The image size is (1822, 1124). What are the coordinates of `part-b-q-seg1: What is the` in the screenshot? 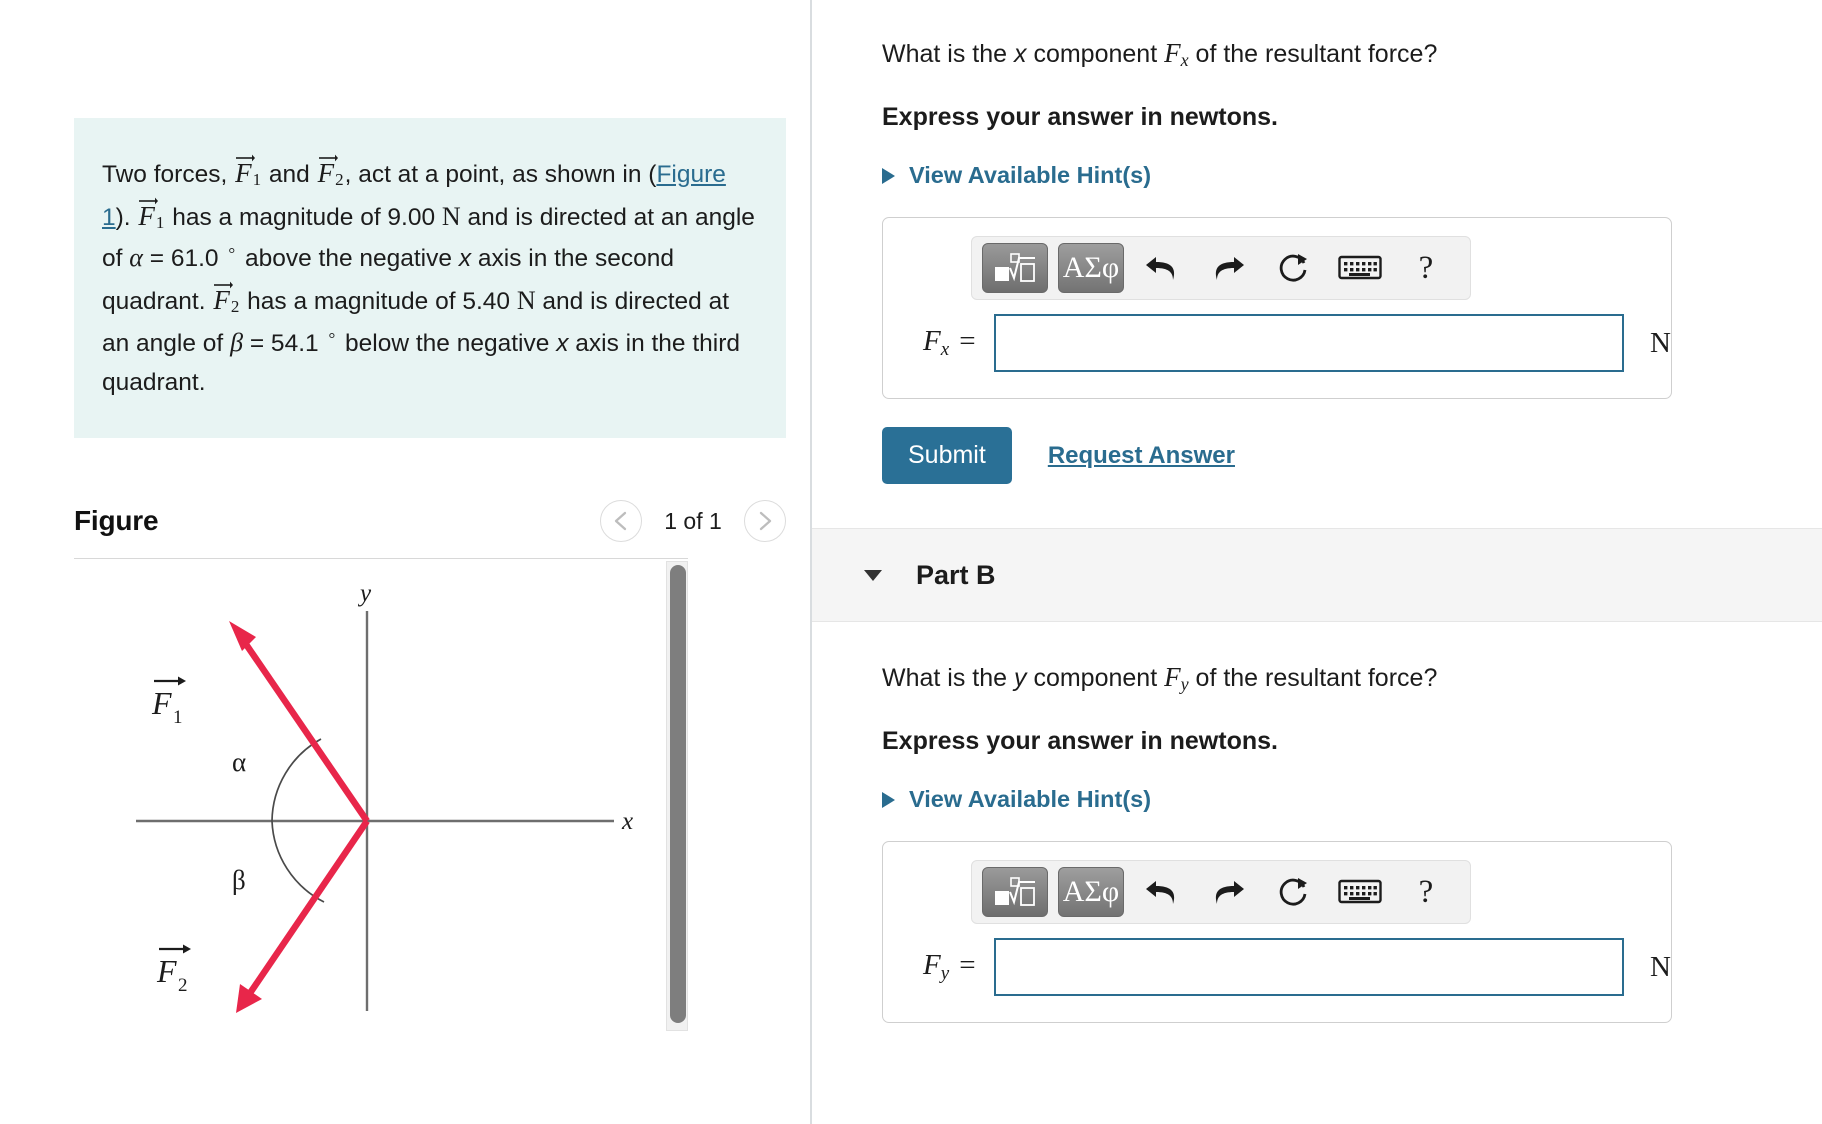 It's located at (948, 678).